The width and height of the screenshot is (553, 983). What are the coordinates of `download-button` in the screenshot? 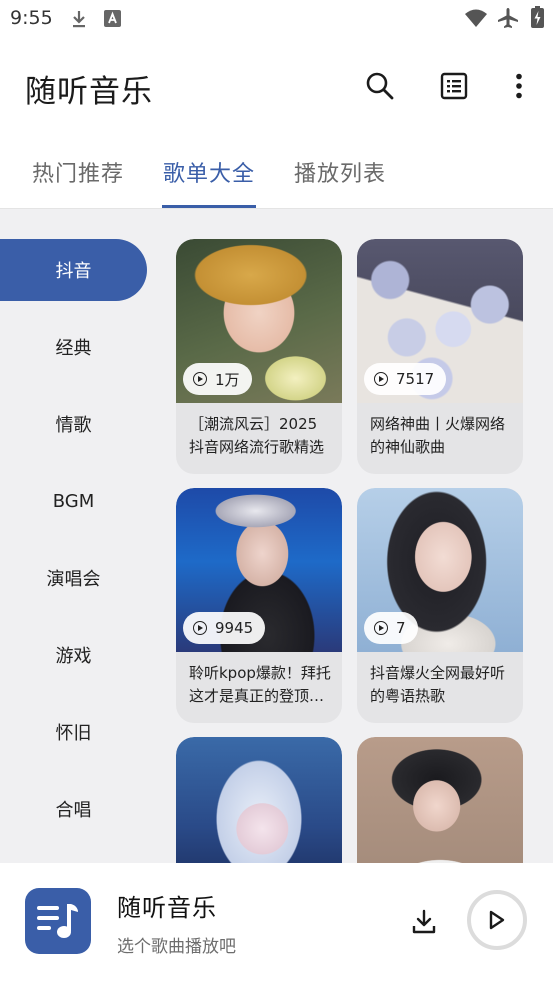 It's located at (424, 922).